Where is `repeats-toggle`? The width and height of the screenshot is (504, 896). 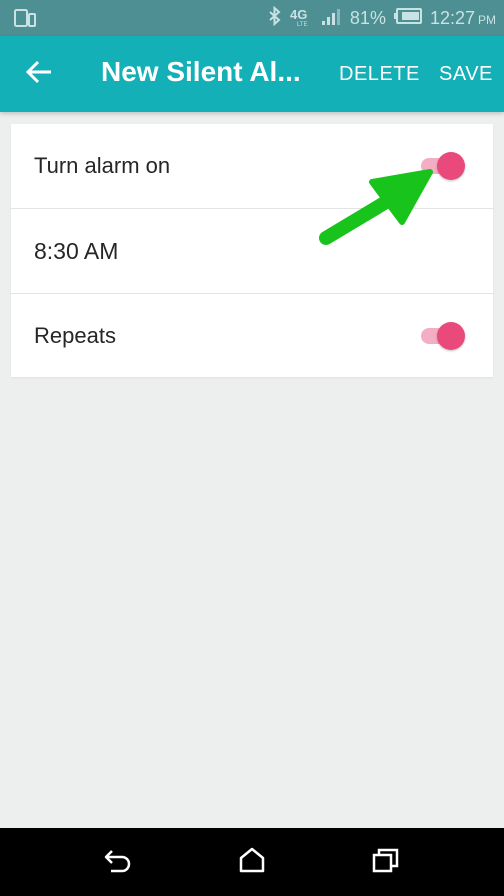 repeats-toggle is located at coordinates (443, 336).